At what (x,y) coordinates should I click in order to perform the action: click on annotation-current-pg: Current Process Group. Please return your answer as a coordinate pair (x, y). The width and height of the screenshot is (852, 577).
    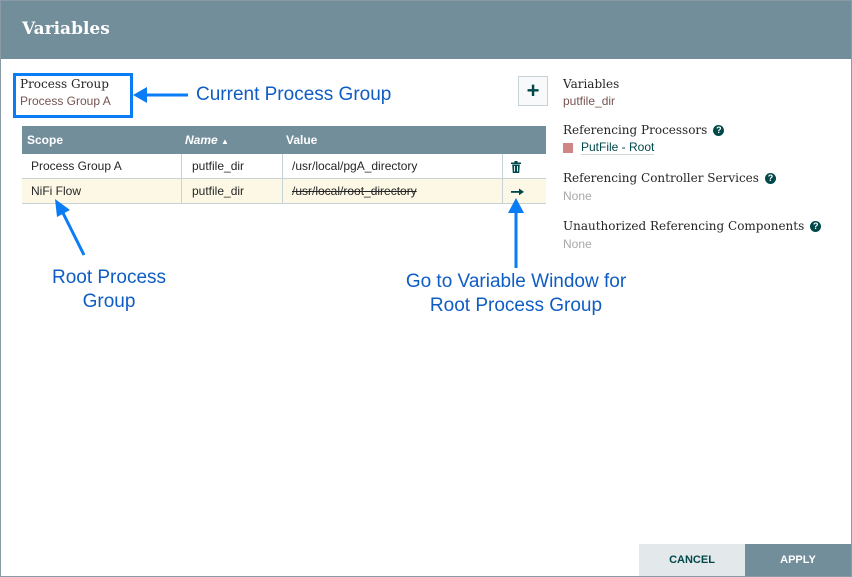
    Looking at the image, I should click on (294, 94).